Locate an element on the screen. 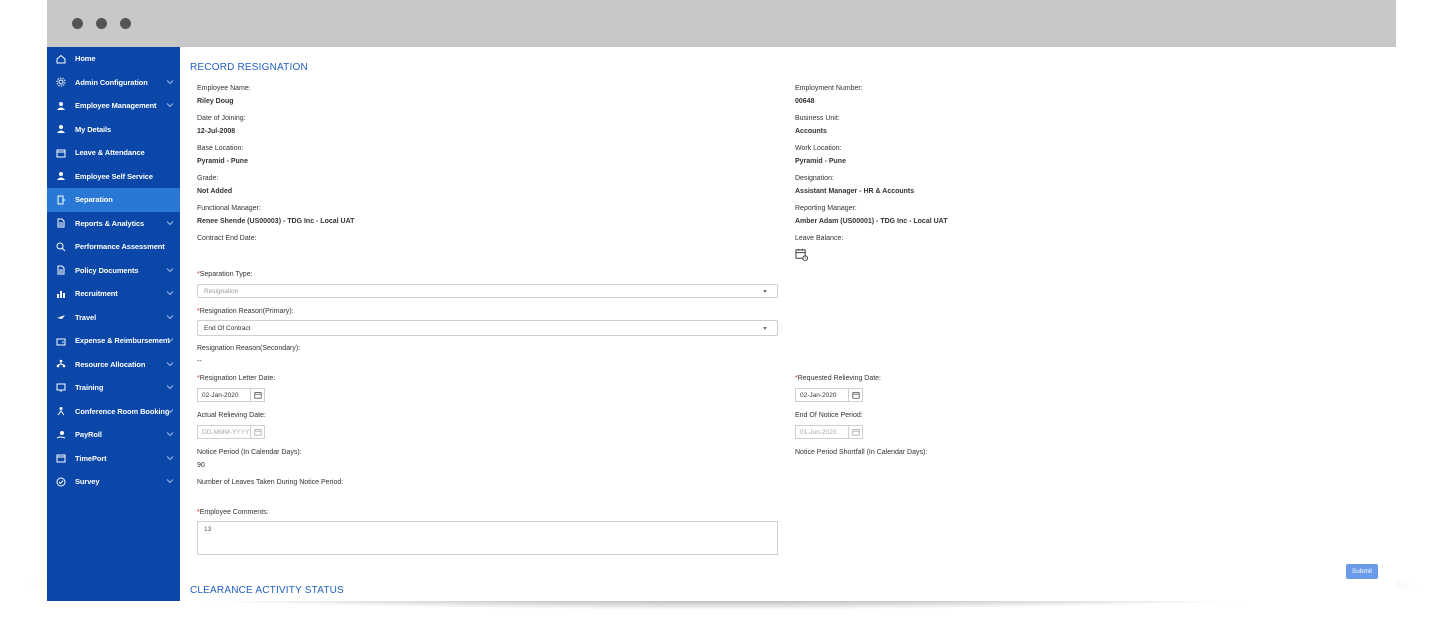 The image size is (1446, 618). sidebar-item-conference-room-booking: Conference Room Booking is located at coordinates (113, 412).